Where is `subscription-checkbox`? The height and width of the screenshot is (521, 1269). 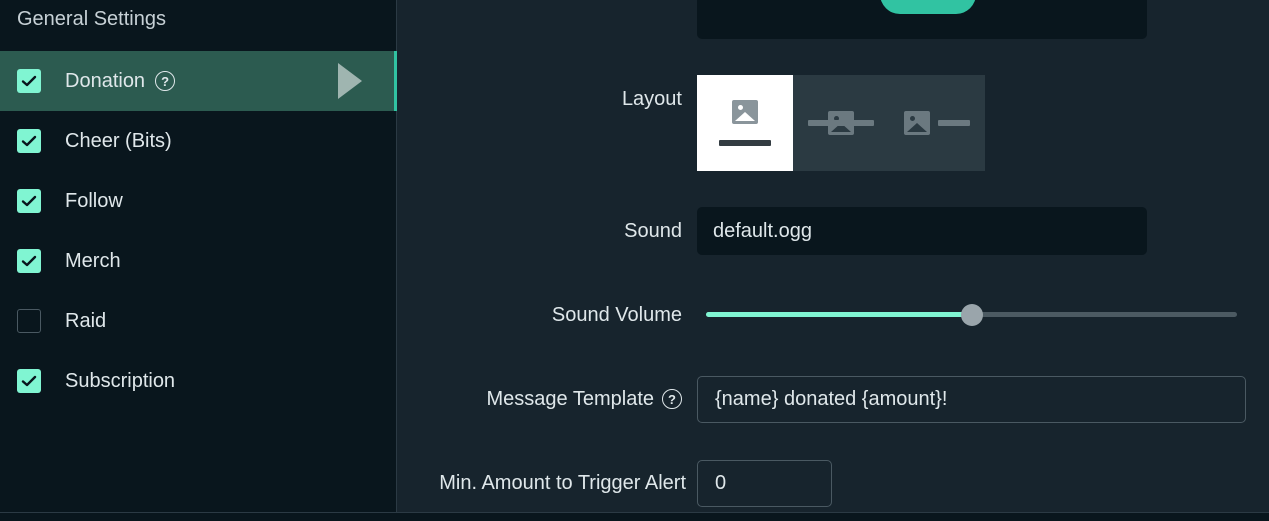
subscription-checkbox is located at coordinates (29, 381).